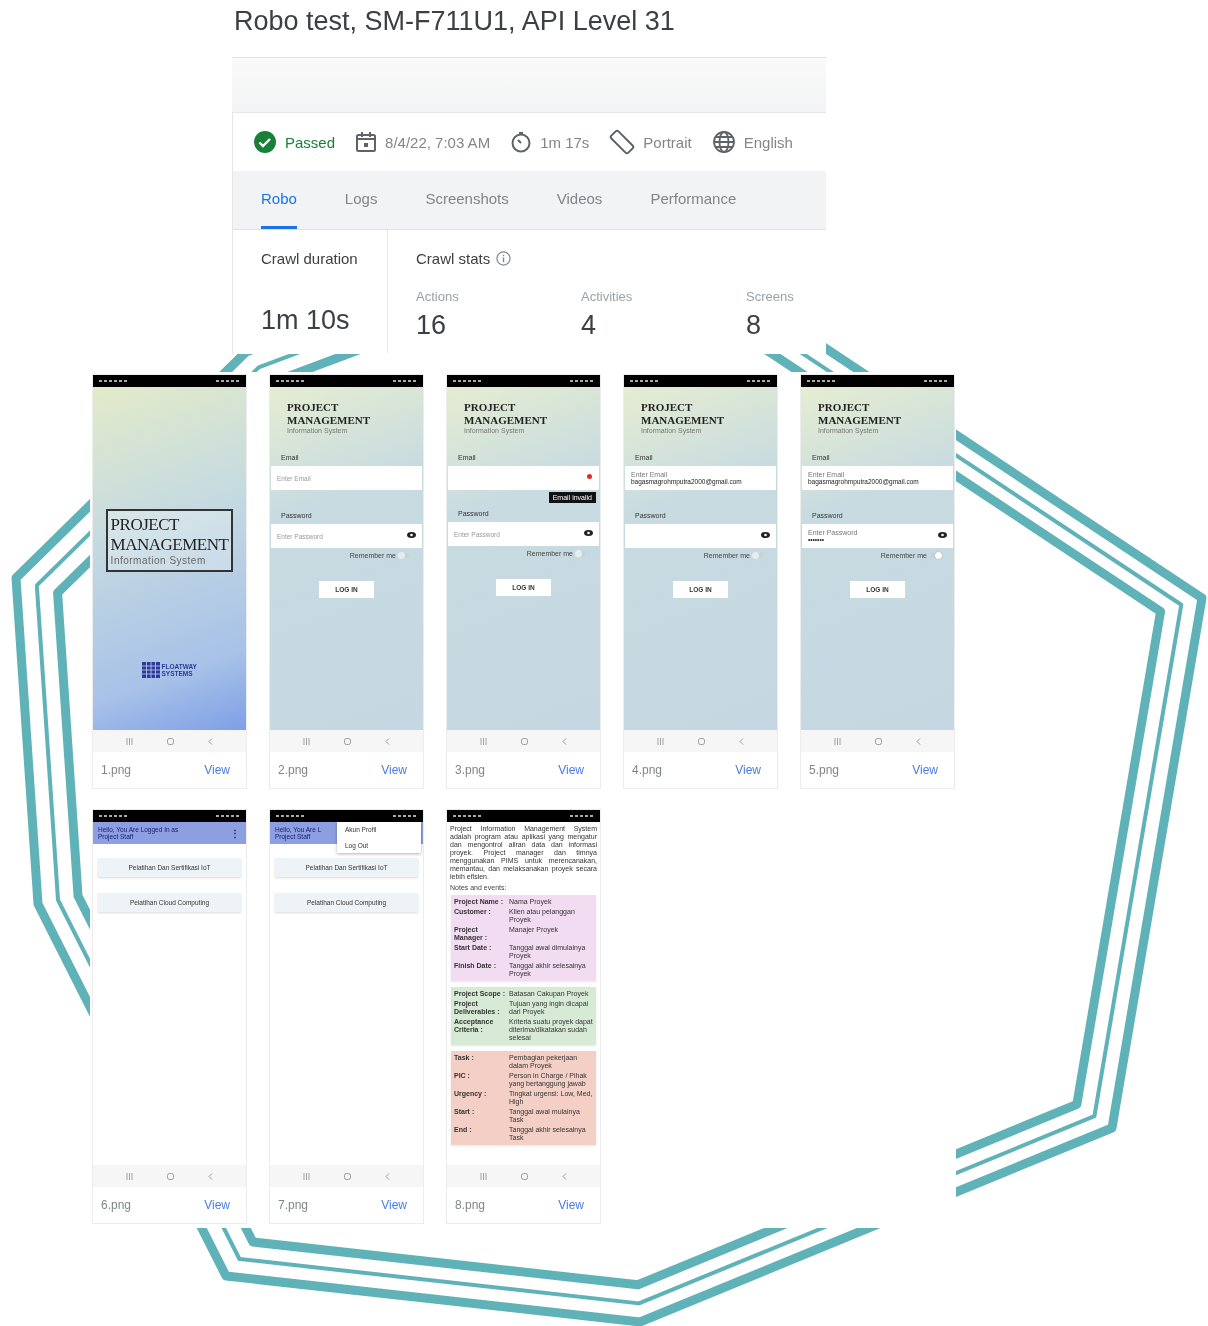  What do you see at coordinates (523, 478) in the screenshot?
I see `email-field` at bounding box center [523, 478].